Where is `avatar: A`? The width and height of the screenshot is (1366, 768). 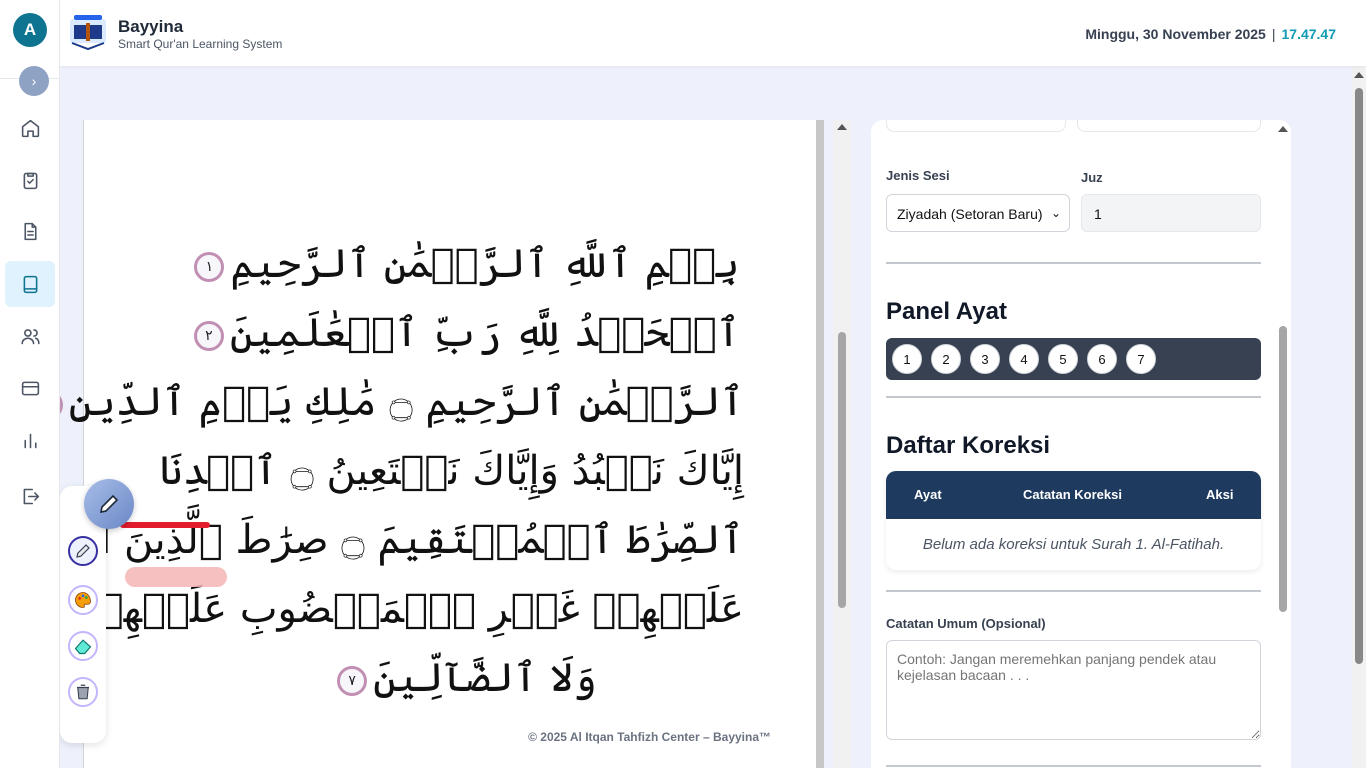 avatar: A is located at coordinates (30, 30).